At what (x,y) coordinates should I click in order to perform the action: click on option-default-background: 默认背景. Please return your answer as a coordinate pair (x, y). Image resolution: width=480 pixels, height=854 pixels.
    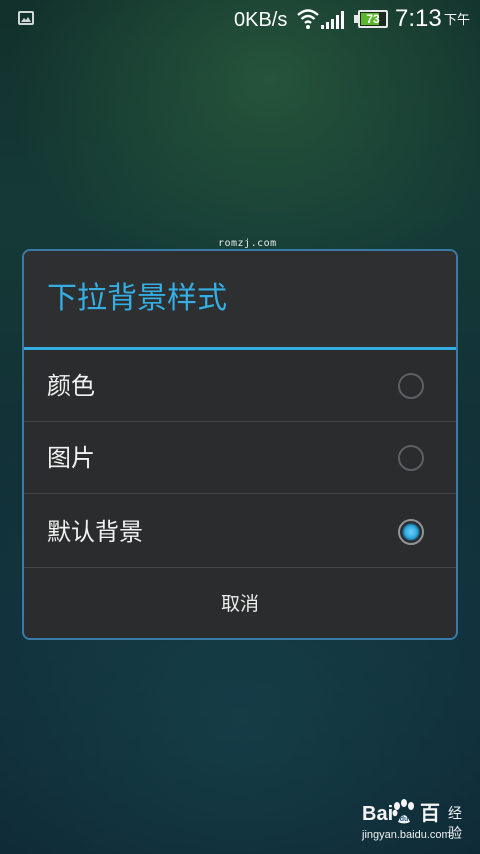
    Looking at the image, I should click on (240, 532).